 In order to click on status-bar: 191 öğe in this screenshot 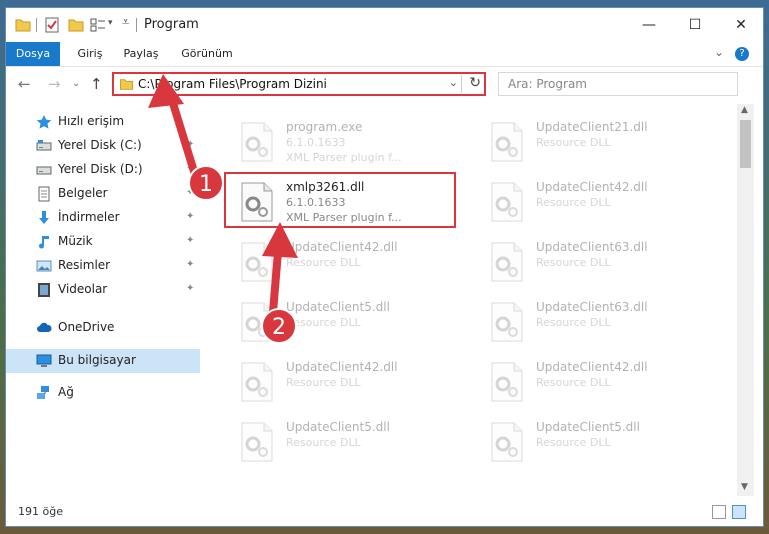, I will do `click(384, 513)`.